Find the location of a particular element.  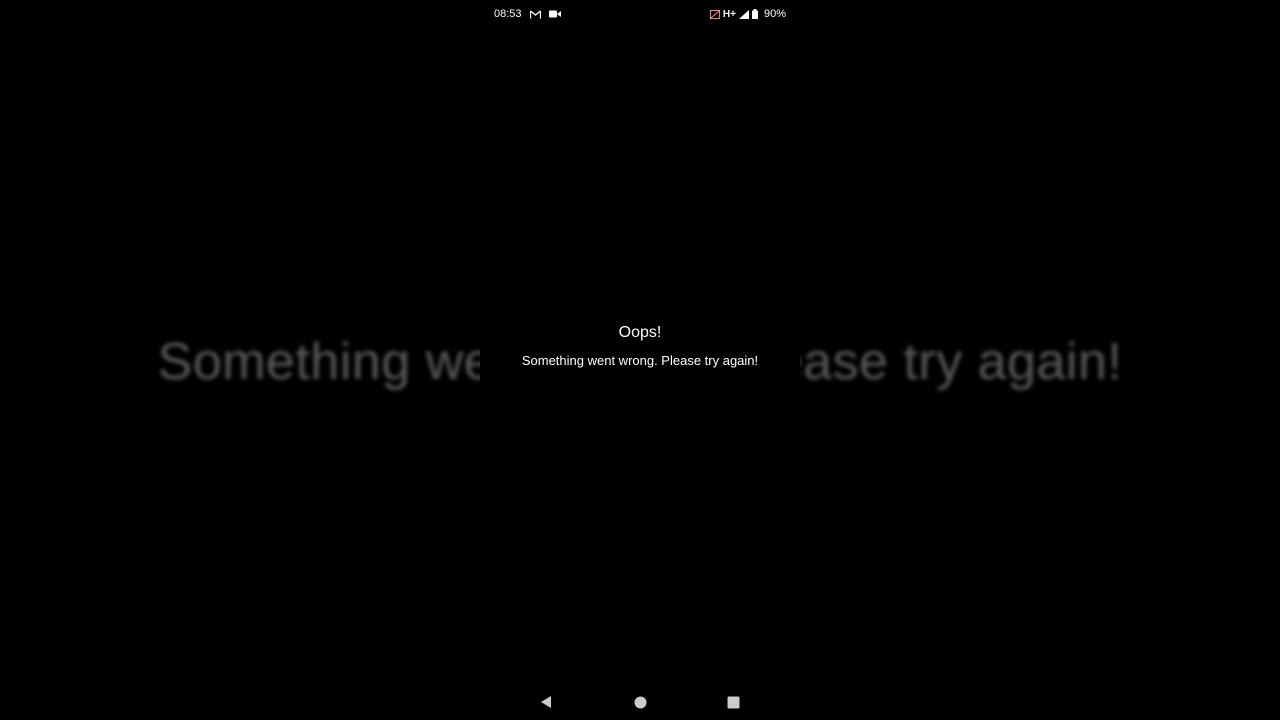

home-button is located at coordinates (640, 702).